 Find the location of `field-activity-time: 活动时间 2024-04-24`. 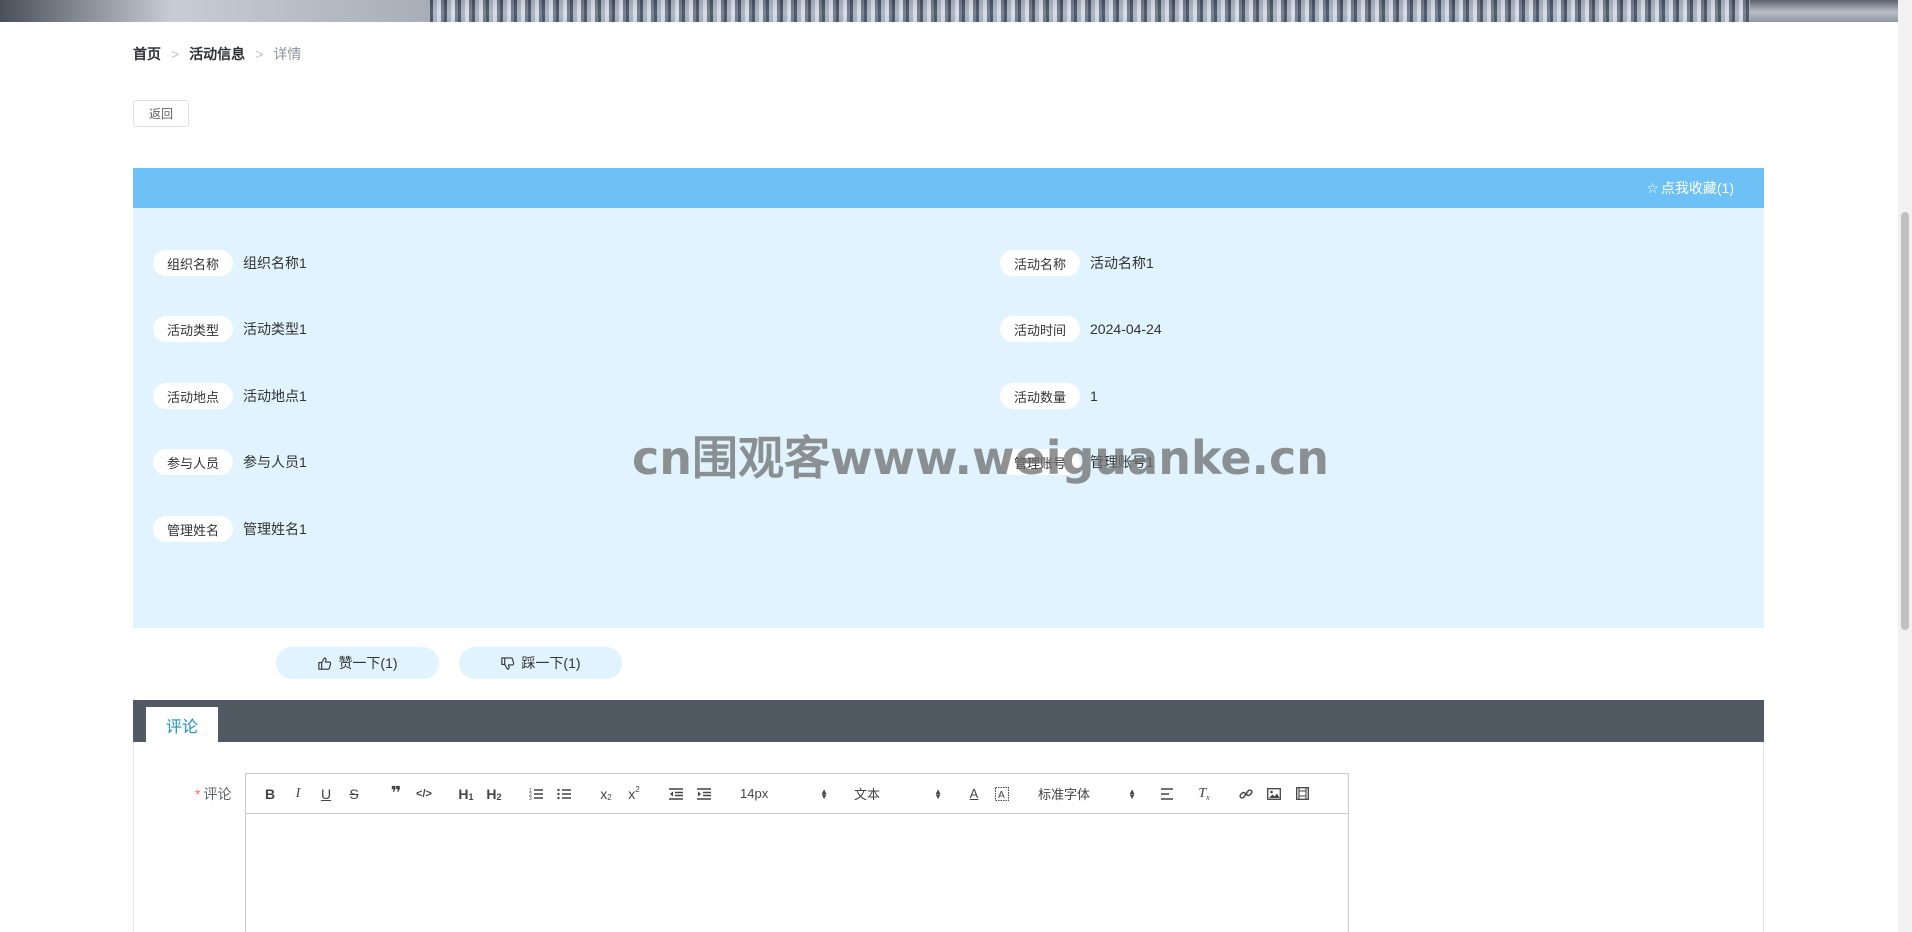

field-activity-time: 活动时间 2024-04-24 is located at coordinates (1081, 329).